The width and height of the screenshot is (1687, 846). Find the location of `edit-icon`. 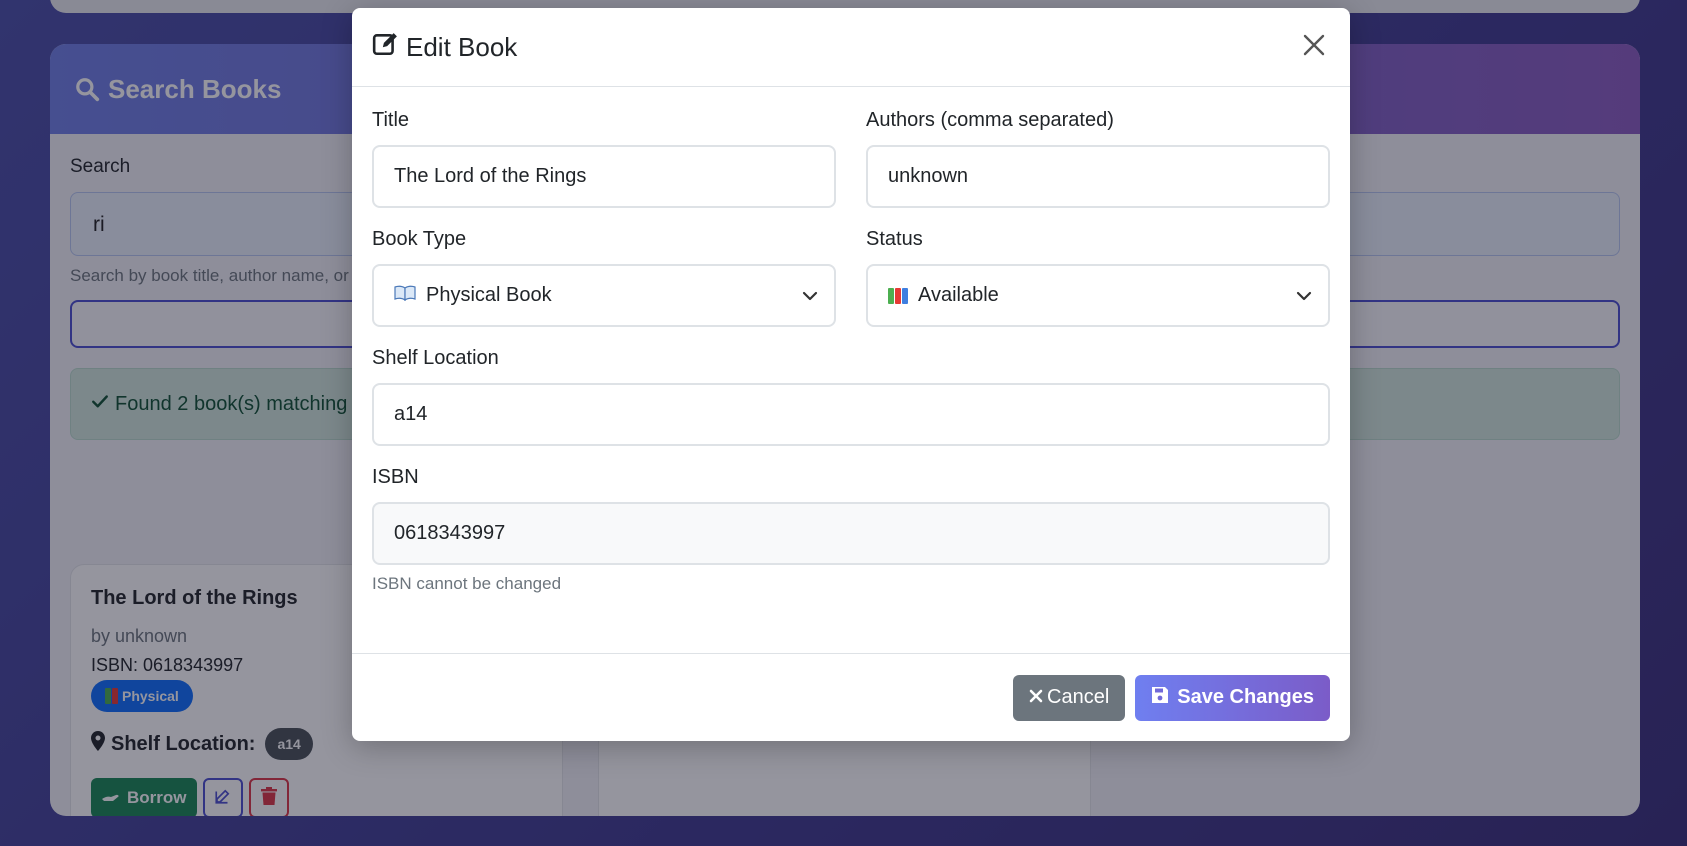

edit-icon is located at coordinates (385, 47).